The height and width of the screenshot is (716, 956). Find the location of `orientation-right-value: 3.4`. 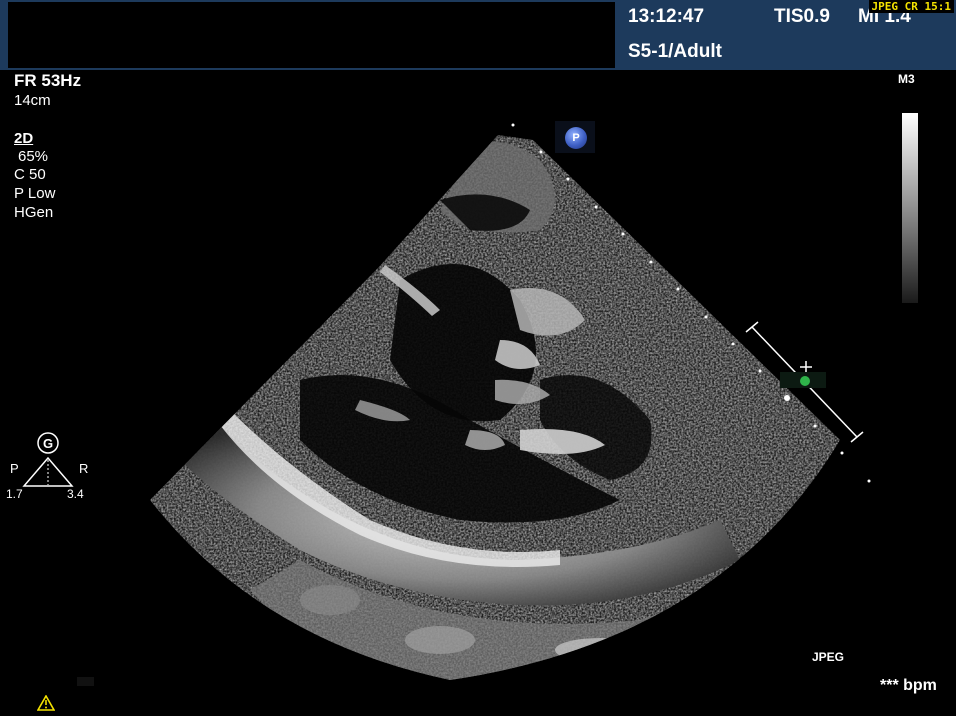

orientation-right-value: 3.4 is located at coordinates (75, 494).